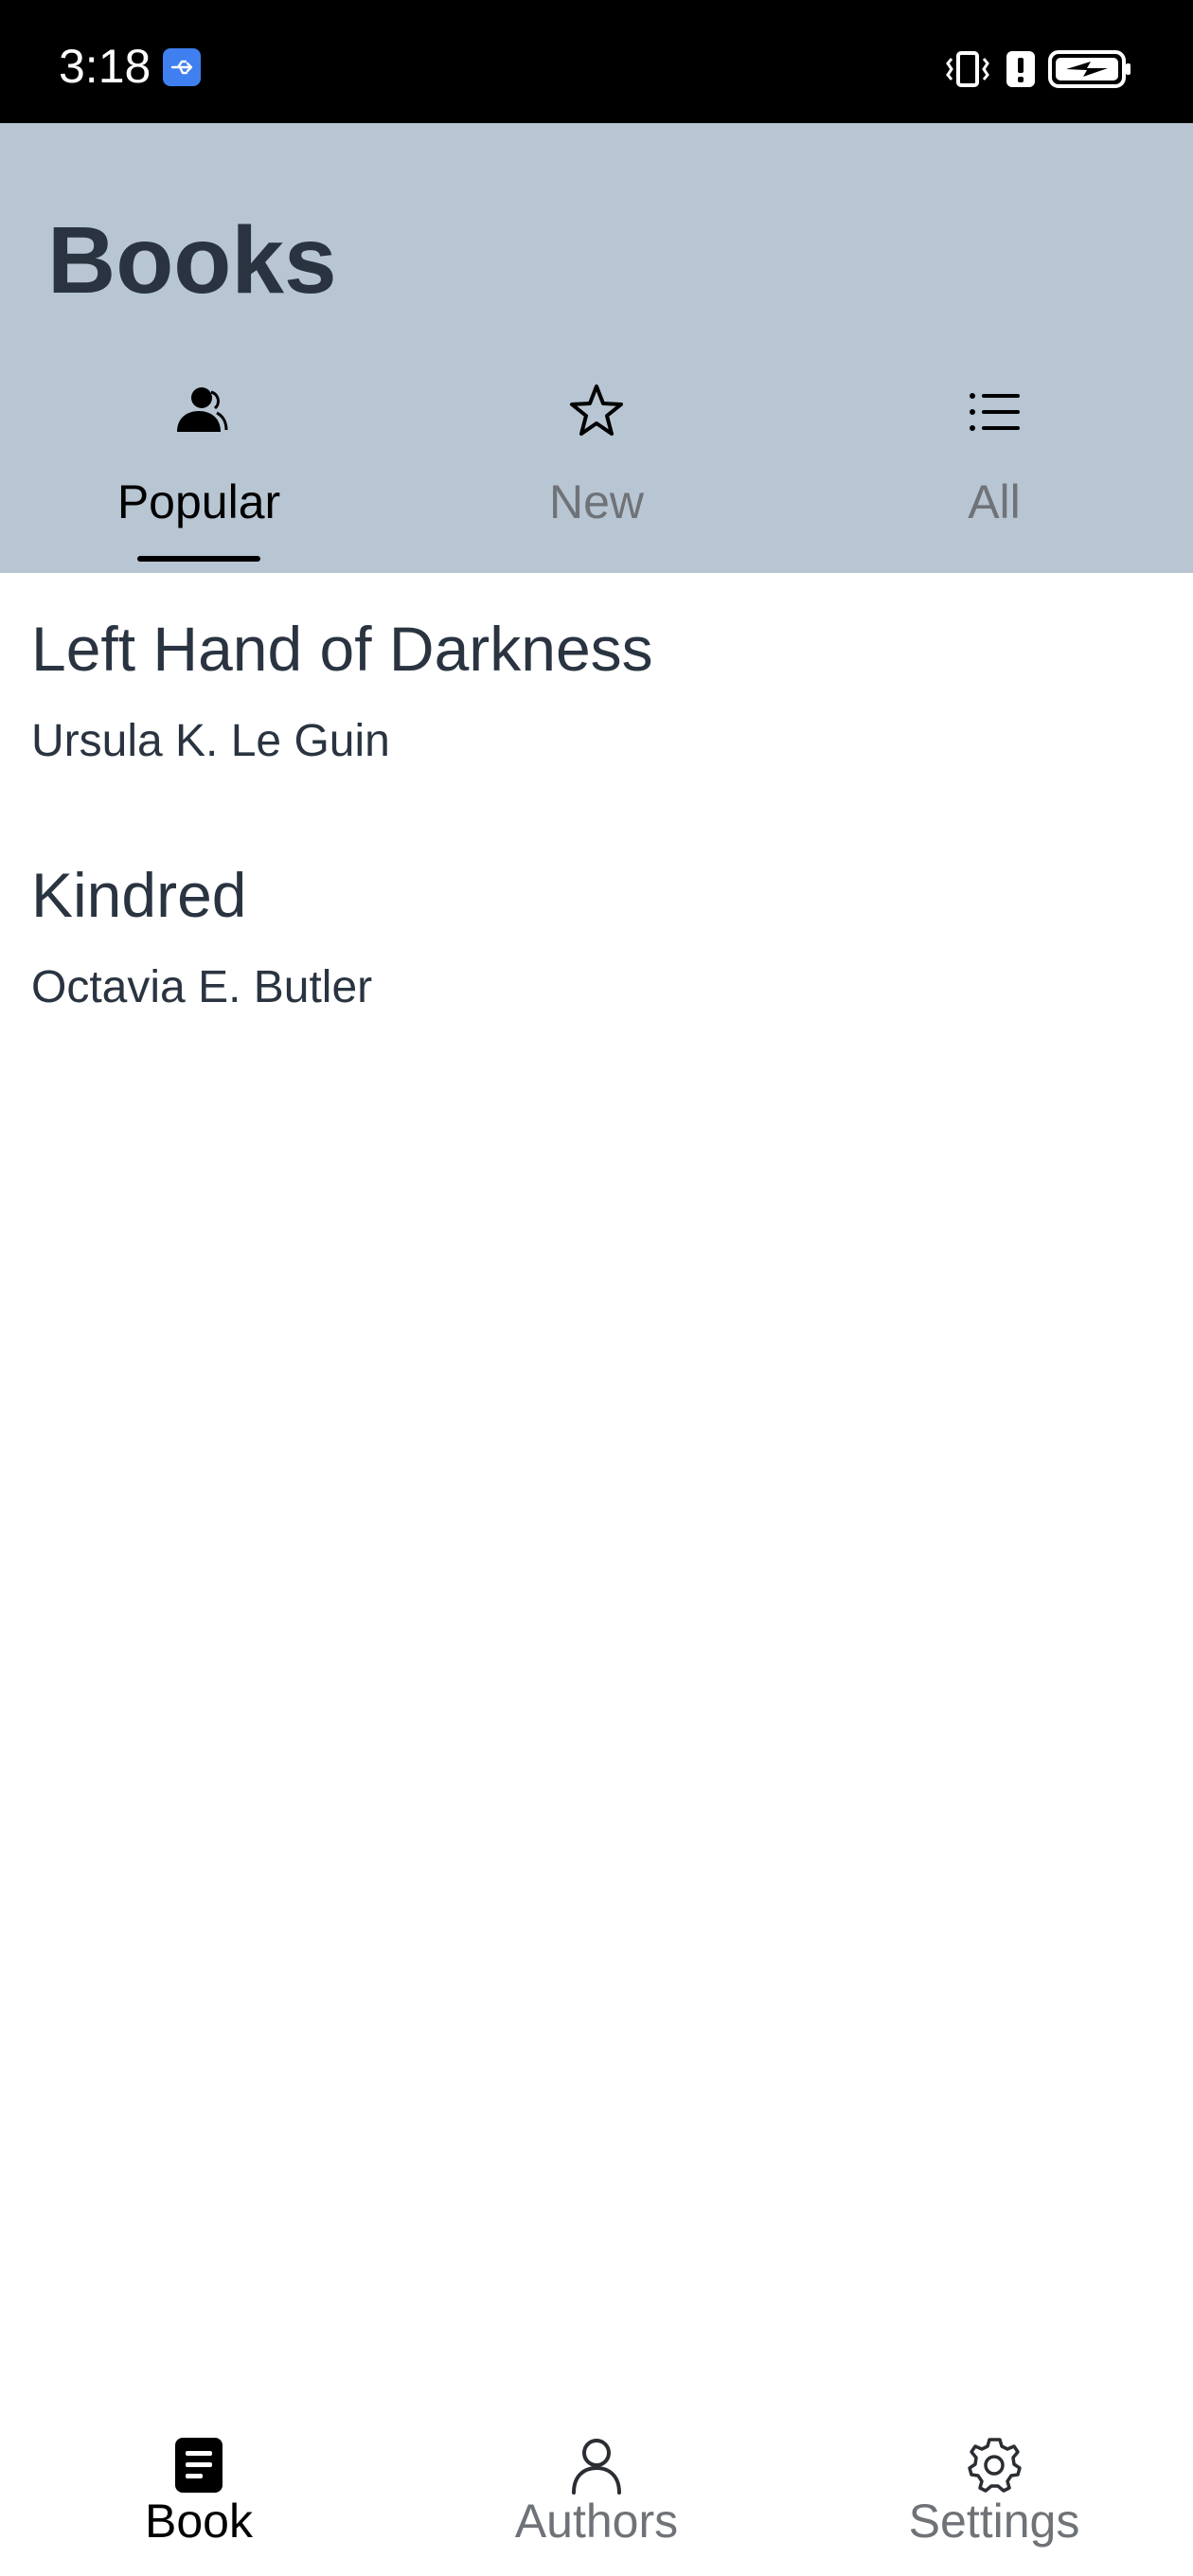  What do you see at coordinates (198, 559) in the screenshot?
I see `tab-selected-indicator` at bounding box center [198, 559].